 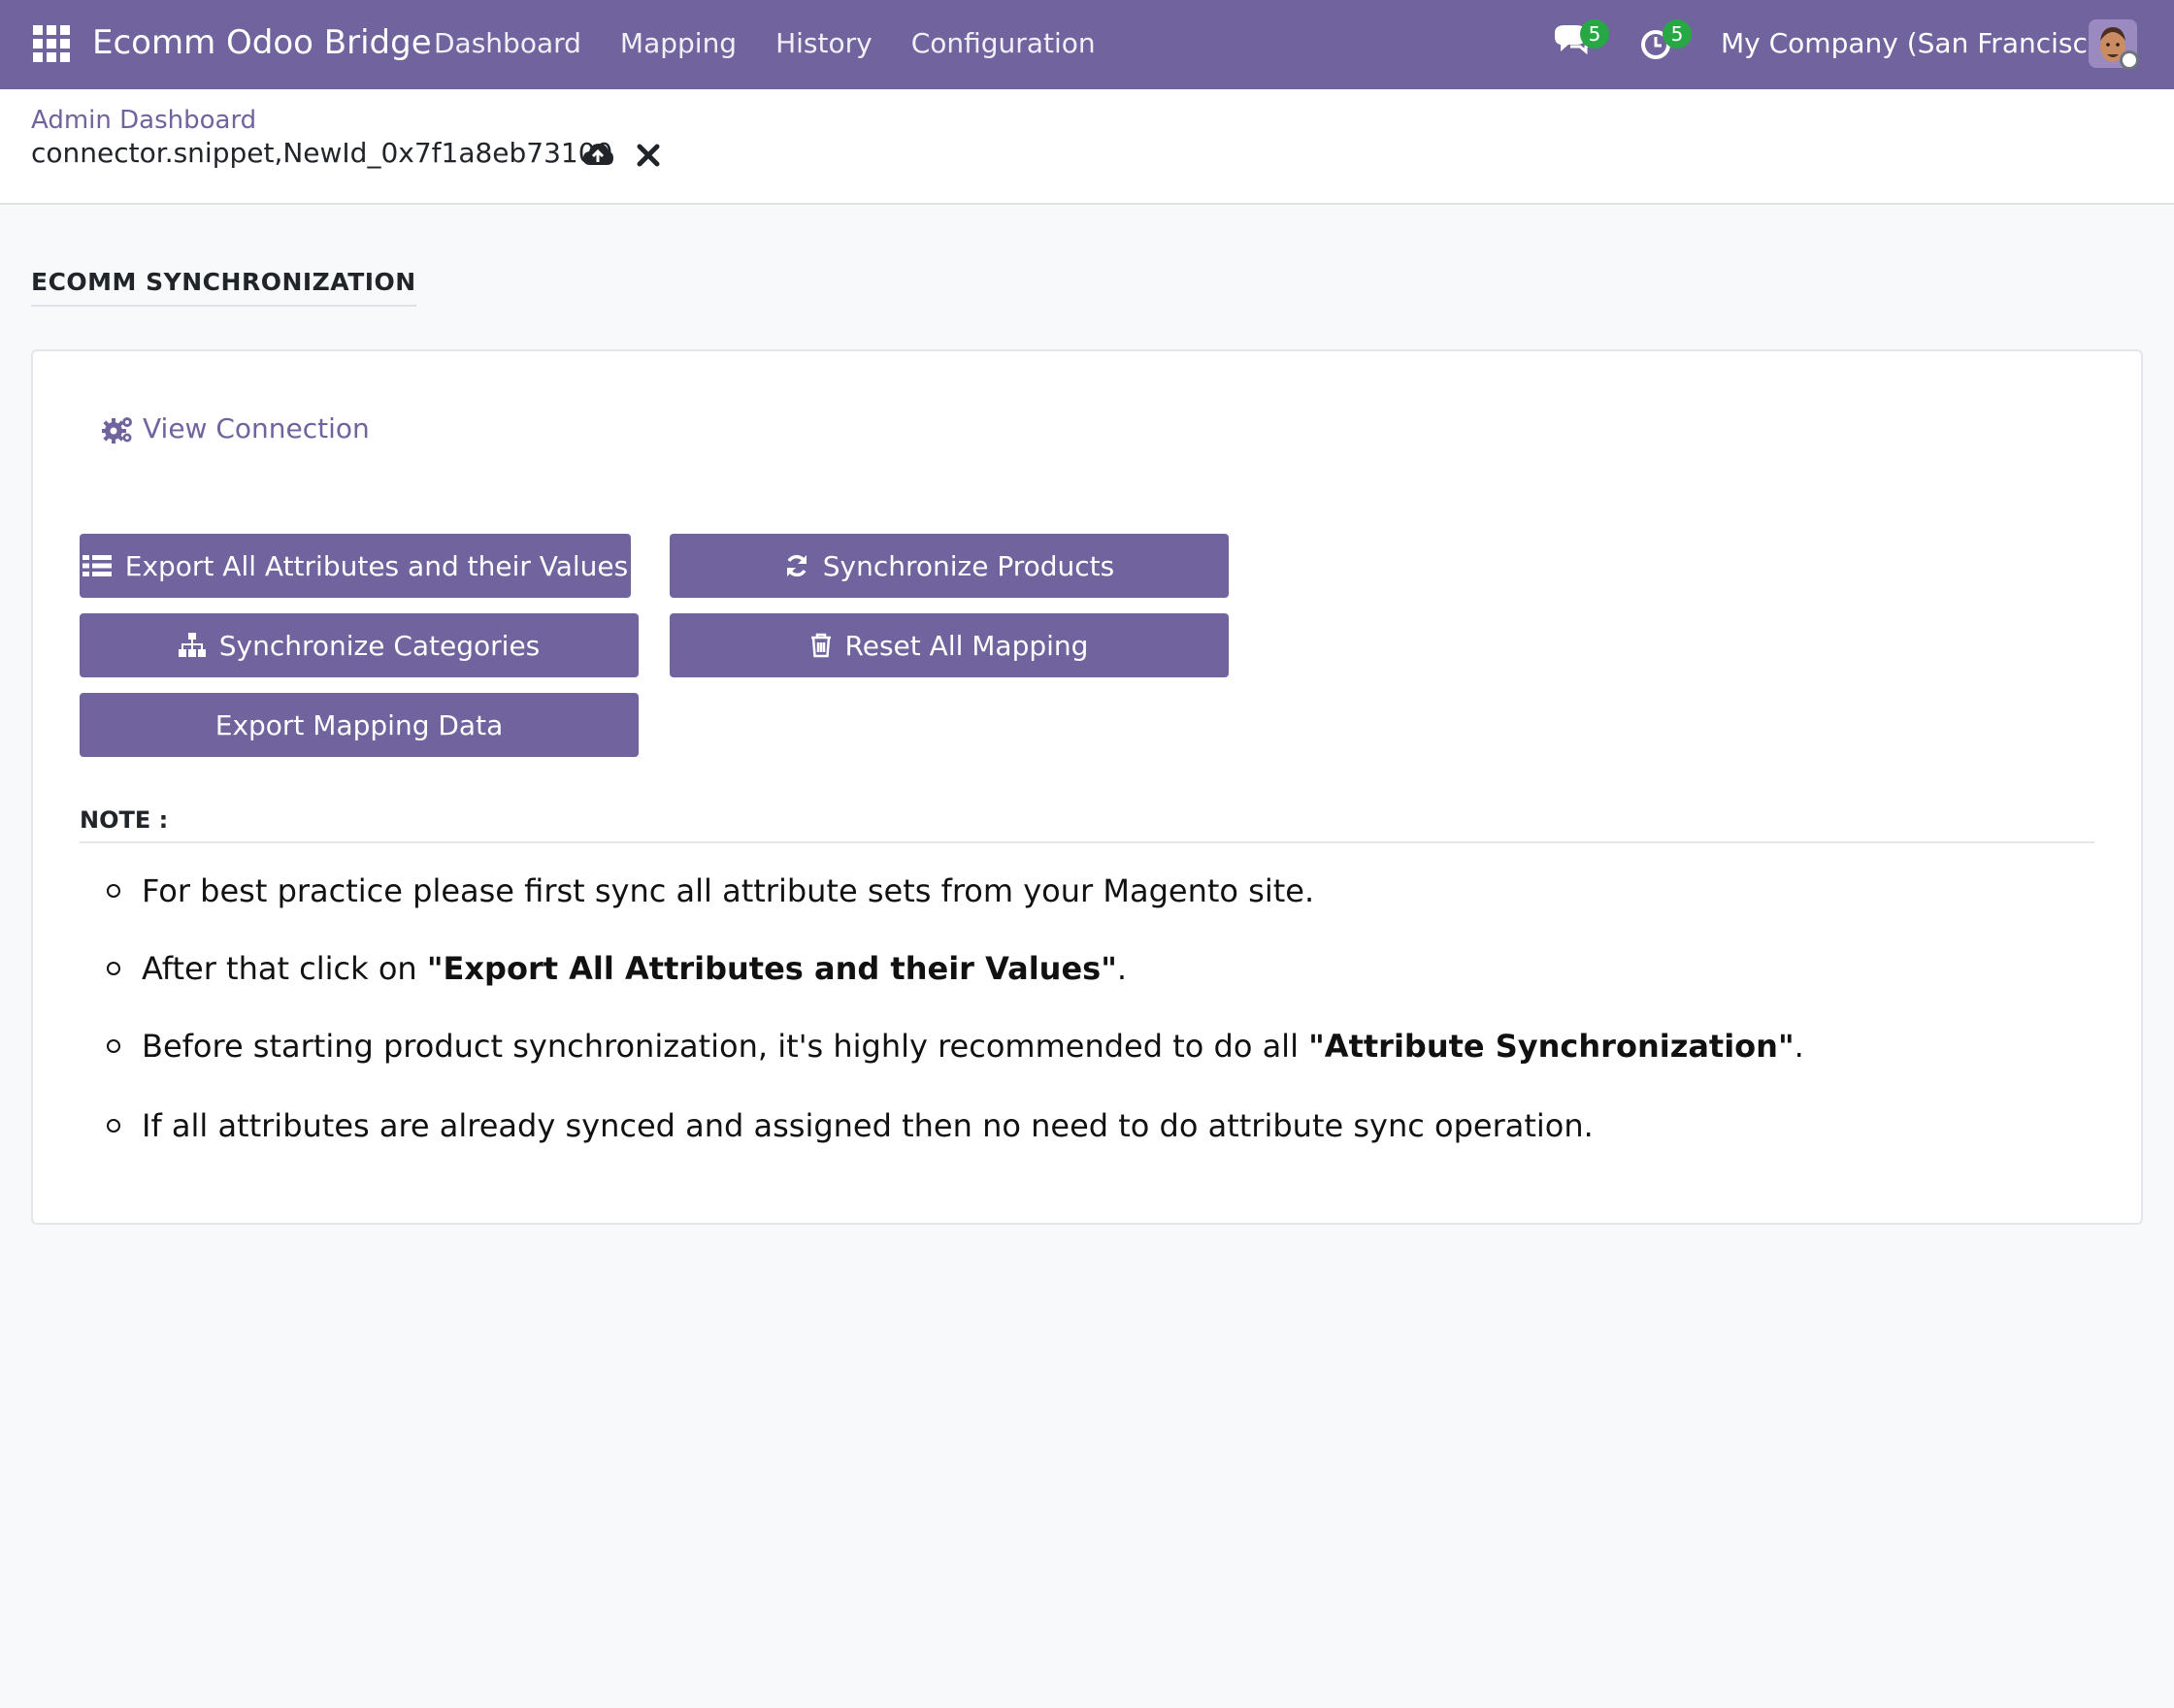 I want to click on reset-mapping-button: Reset All Mapping, so click(x=949, y=645).